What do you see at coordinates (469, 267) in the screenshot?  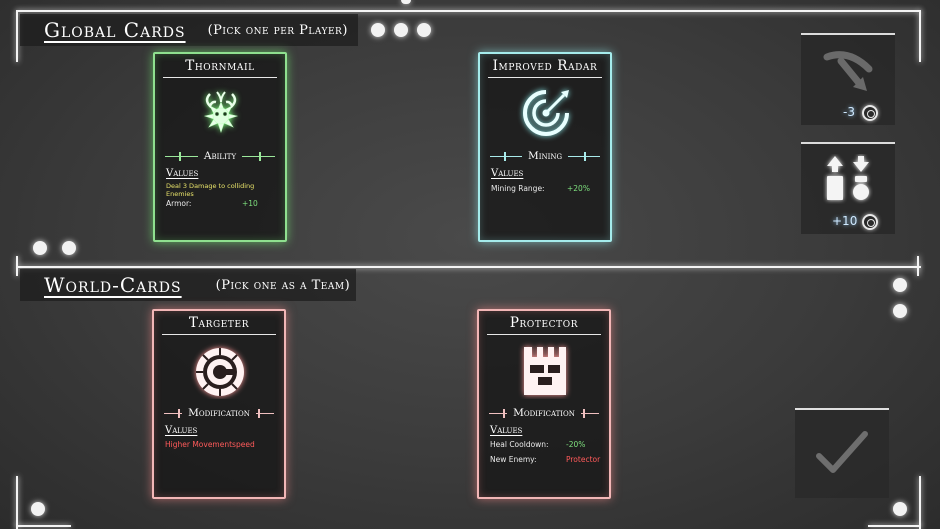 I see `frame-middle-line` at bounding box center [469, 267].